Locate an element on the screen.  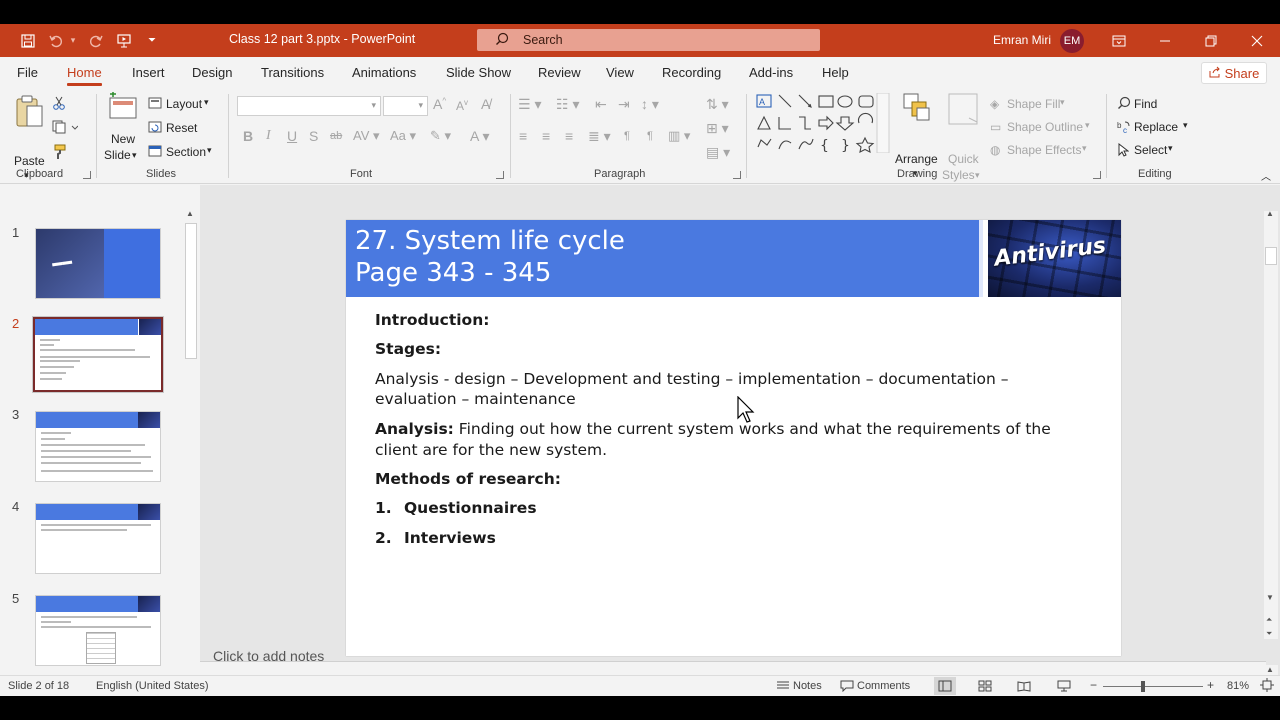
notes-pane is located at coordinates (733, 668).